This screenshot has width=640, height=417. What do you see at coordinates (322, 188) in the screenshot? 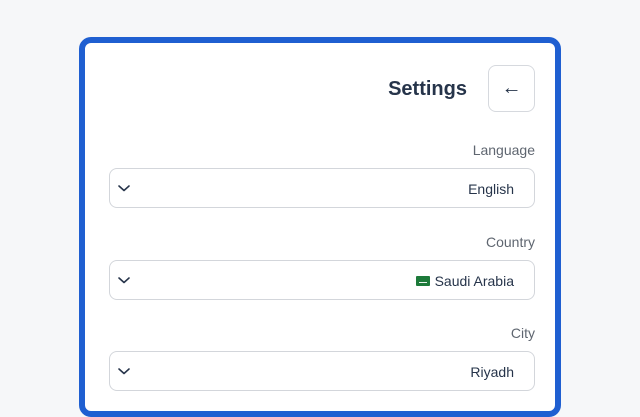
I see `language-select: English` at bounding box center [322, 188].